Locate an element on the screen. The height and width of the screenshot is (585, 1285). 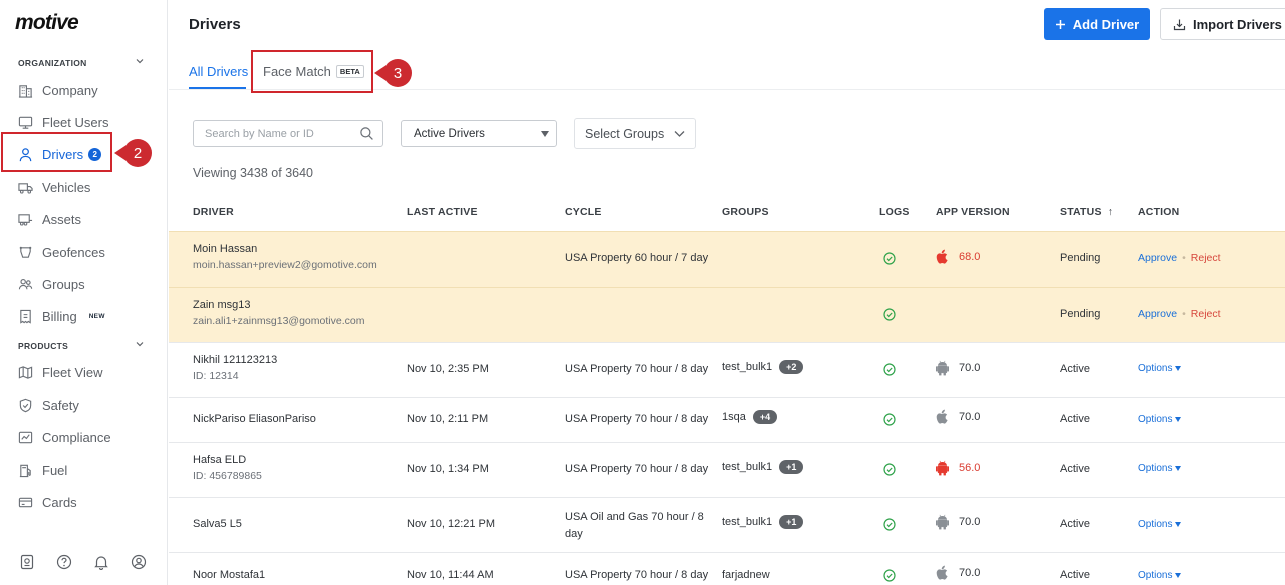
driver-name: Hafsa ELD is located at coordinates (227, 460).